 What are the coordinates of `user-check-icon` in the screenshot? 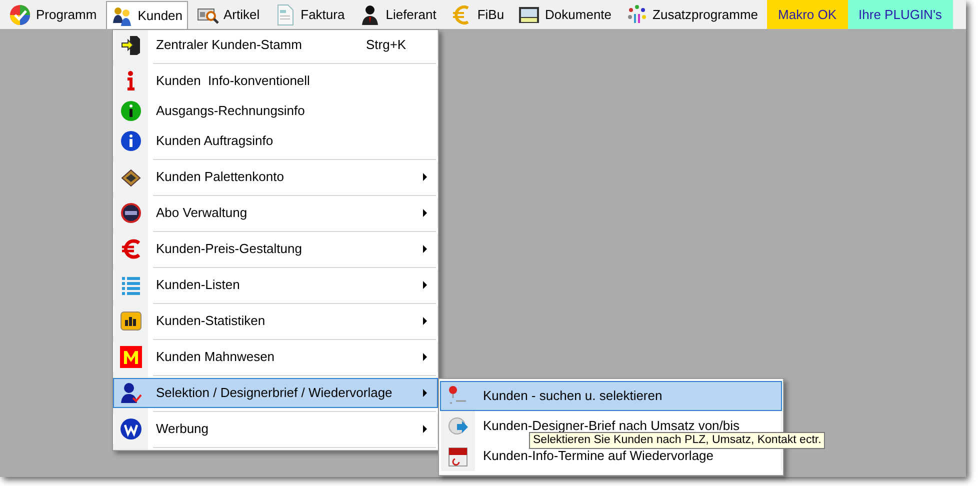 It's located at (131, 393).